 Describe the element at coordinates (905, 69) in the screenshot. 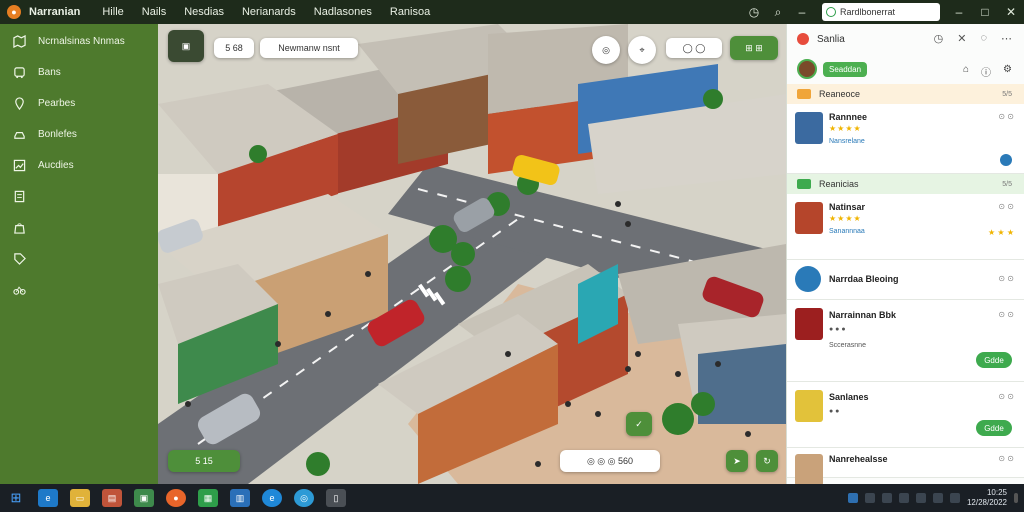

I see `user-row: Seaddan ⌂ ⓘ ⚙` at that location.